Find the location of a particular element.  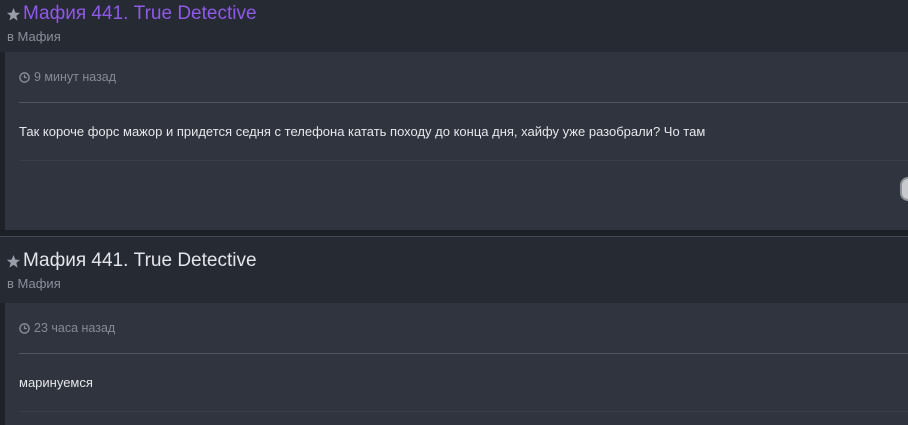

post-time: 9 минут назад is located at coordinates (75, 77).